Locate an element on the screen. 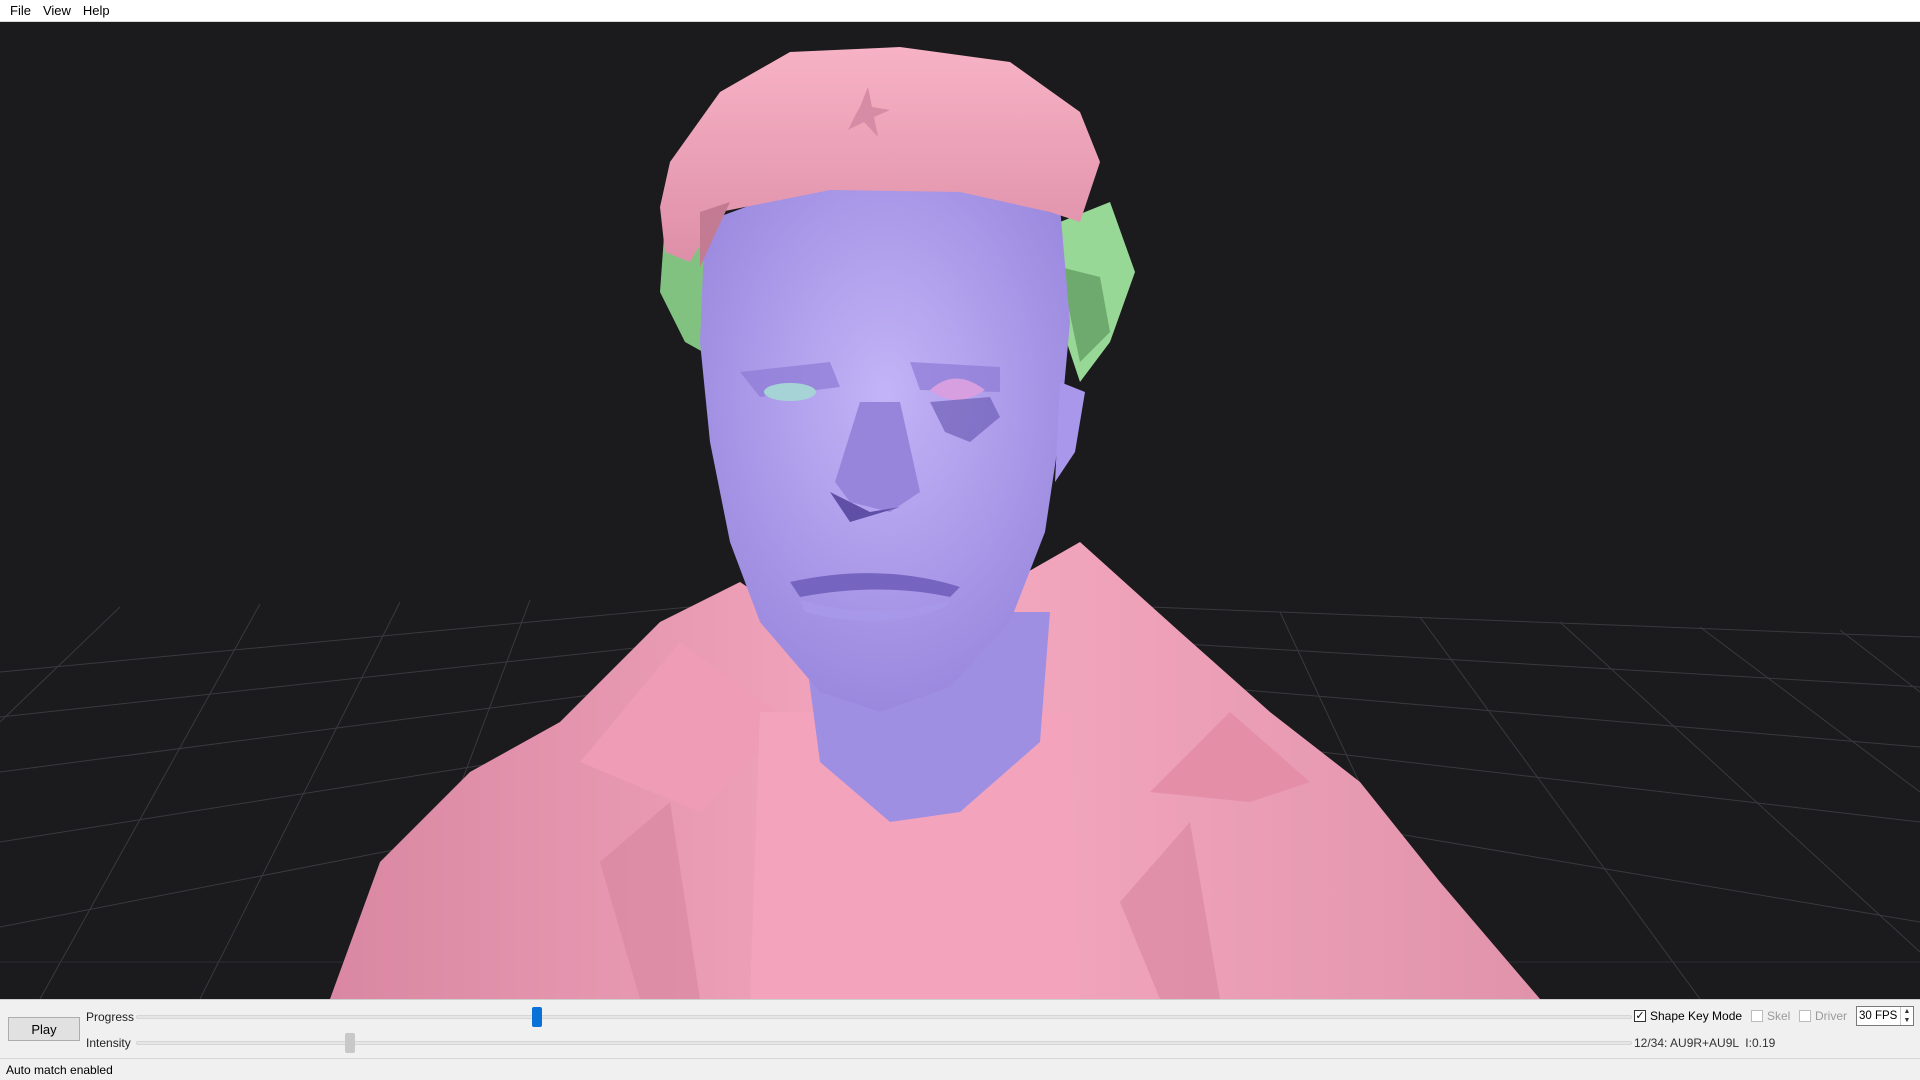 This screenshot has width=1920, height=1080. progress-label: Progress is located at coordinates (110, 1017).